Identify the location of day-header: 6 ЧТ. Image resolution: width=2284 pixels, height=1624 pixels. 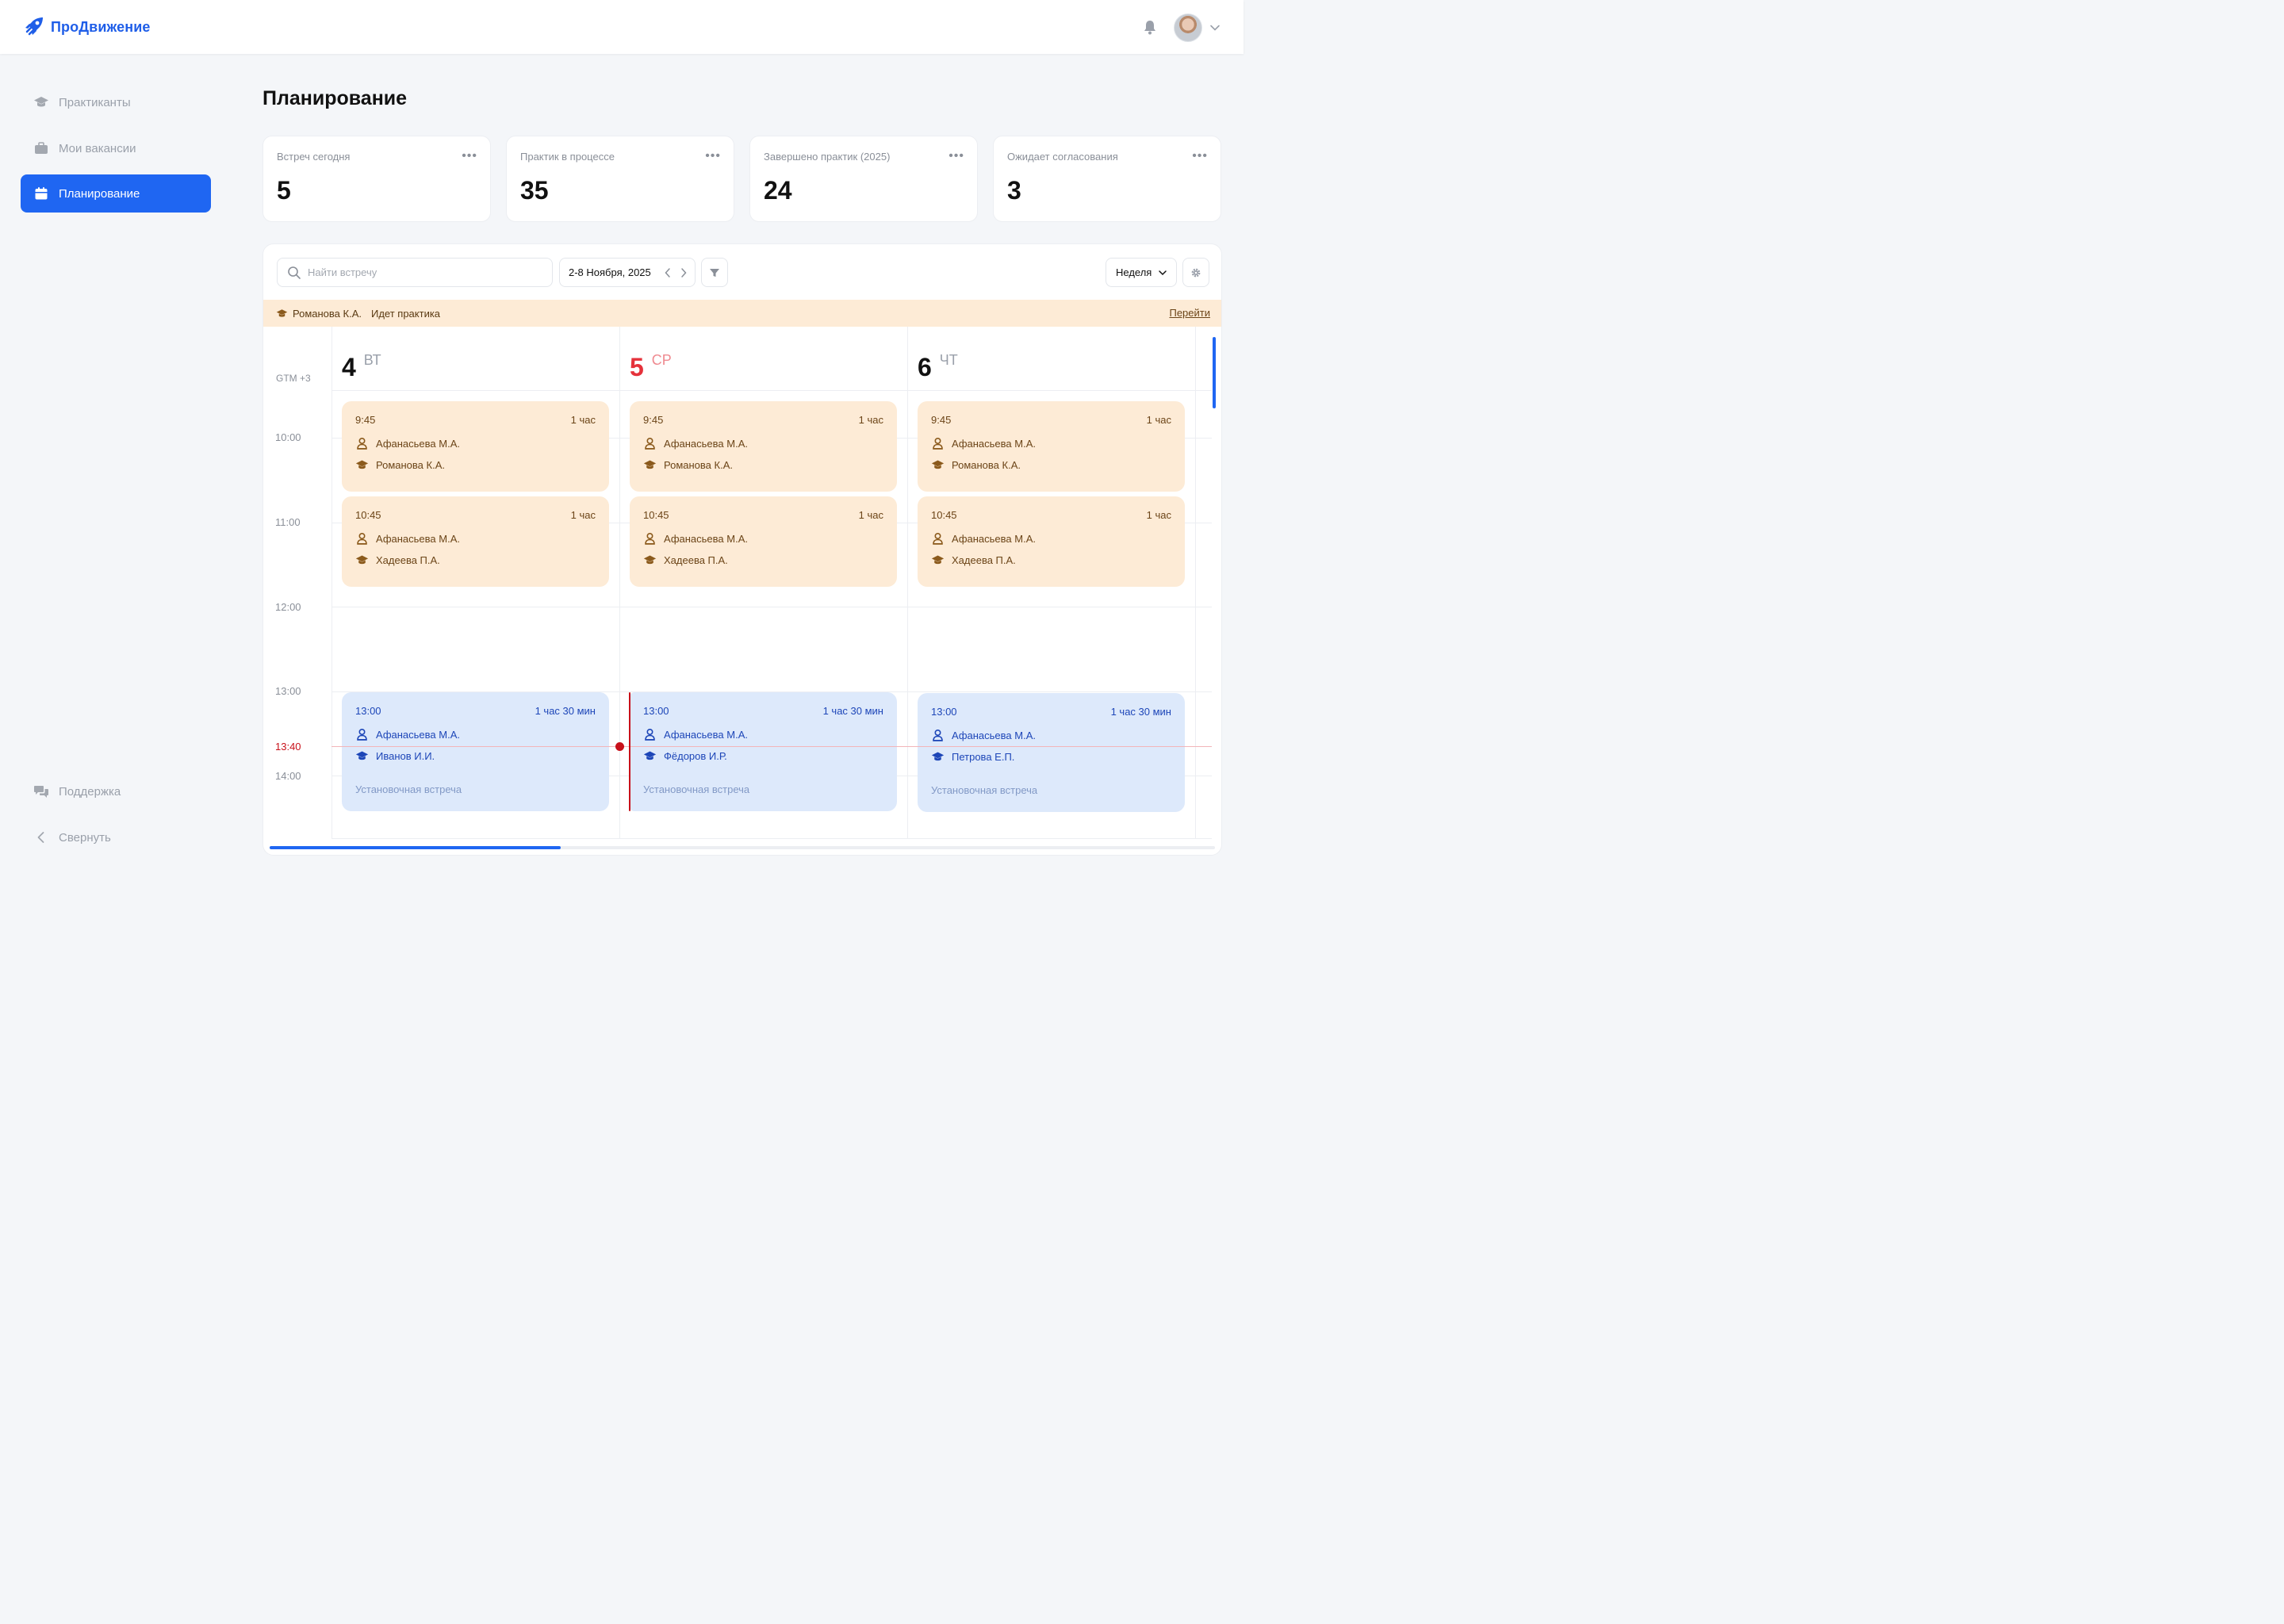
(938, 366).